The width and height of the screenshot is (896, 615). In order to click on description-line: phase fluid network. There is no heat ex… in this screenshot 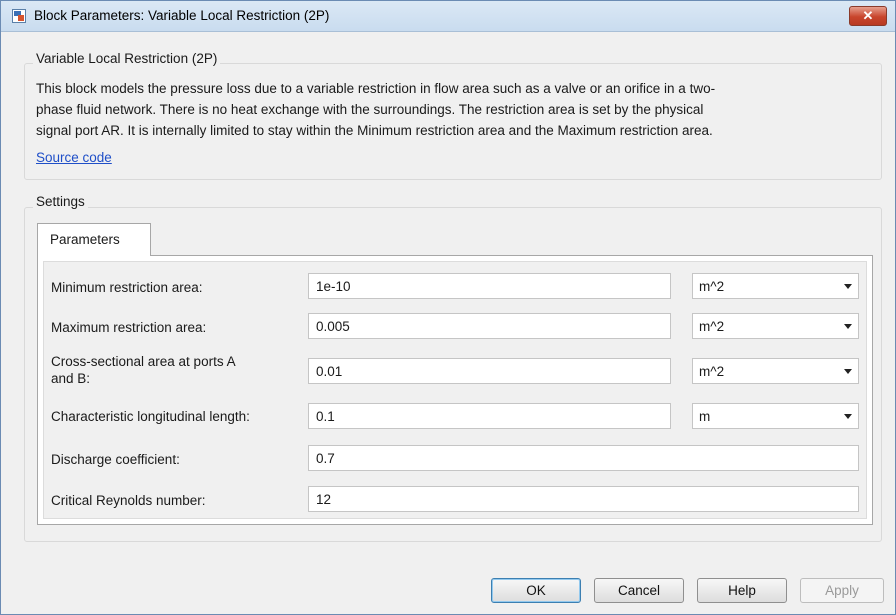, I will do `click(370, 109)`.